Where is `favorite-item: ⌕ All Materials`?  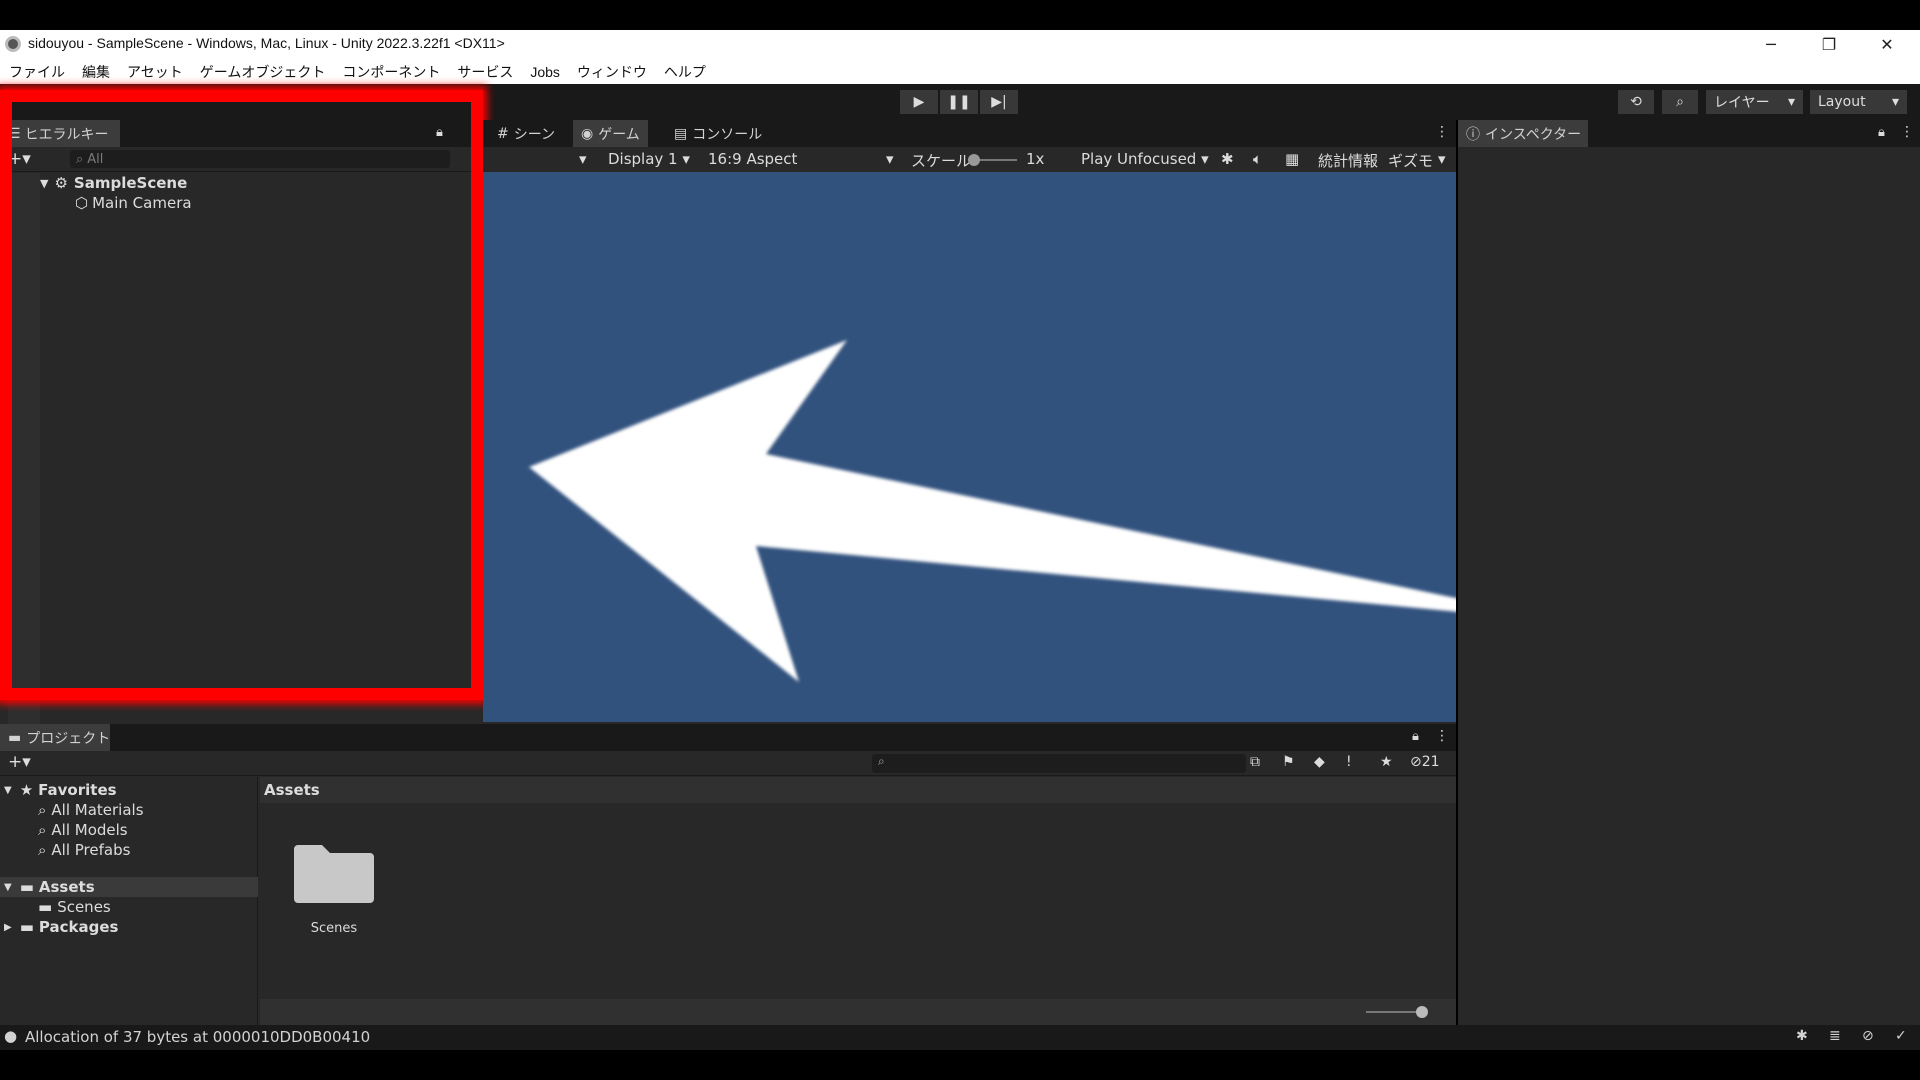 favorite-item: ⌕ All Materials is located at coordinates (91, 810).